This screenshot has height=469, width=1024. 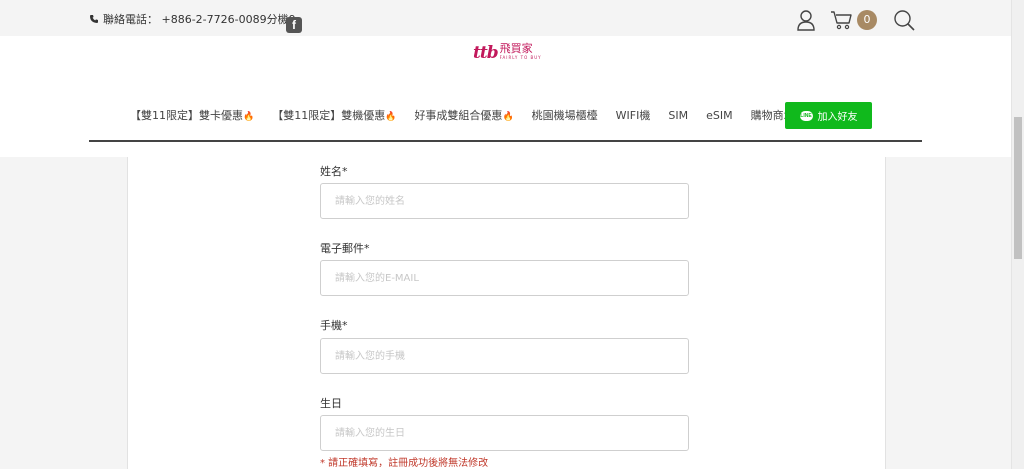 What do you see at coordinates (565, 115) in the screenshot?
I see `nav-item-airport-counter: 桃園機場櫃檯` at bounding box center [565, 115].